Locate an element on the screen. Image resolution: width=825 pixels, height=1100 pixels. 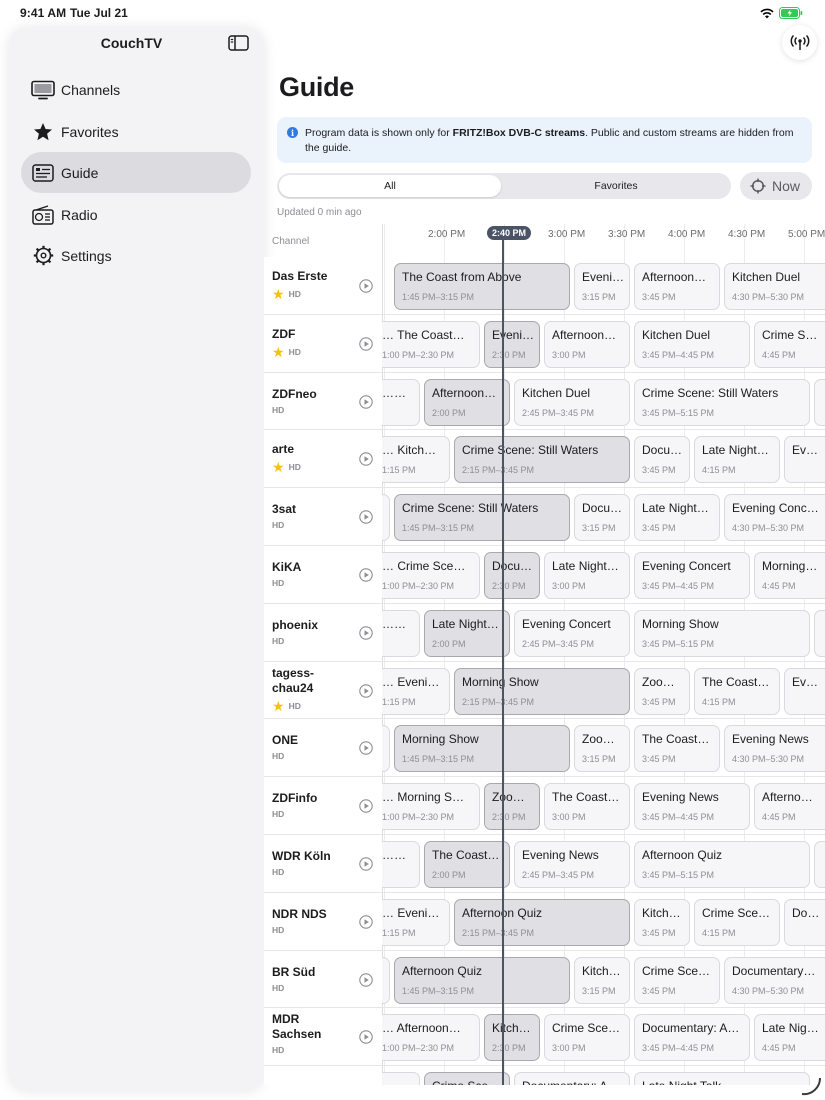
program-cell: Evening News 3:45 PM–4:45 PM is located at coordinates (692, 807).